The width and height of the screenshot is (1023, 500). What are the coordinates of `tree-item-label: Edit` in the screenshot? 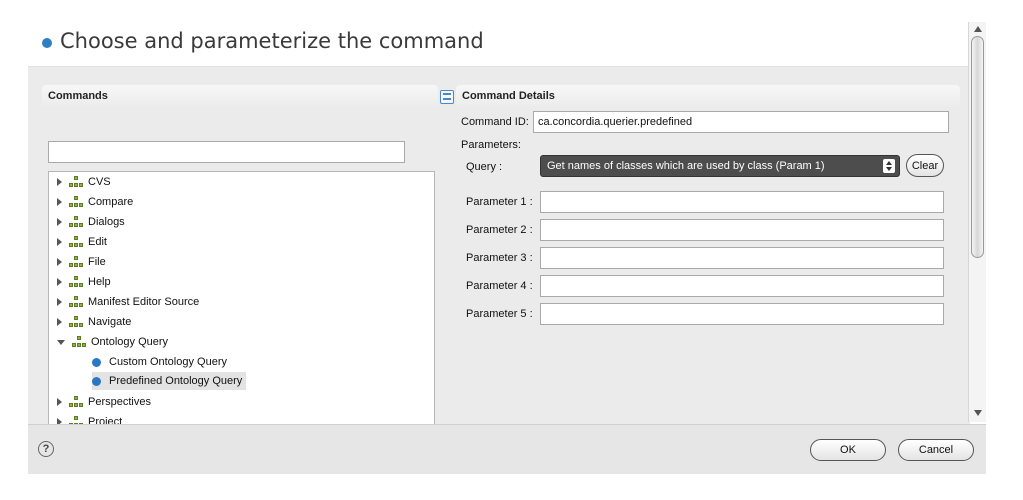 It's located at (97, 242).